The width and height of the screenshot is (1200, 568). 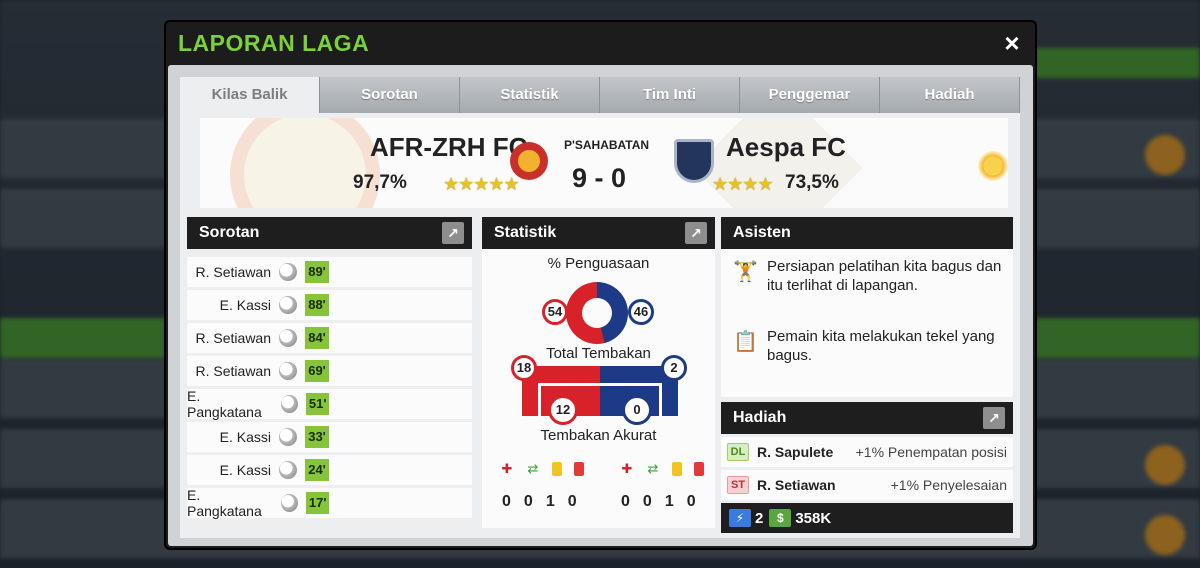 I want to click on goal-minute: 89', so click(x=317, y=272).